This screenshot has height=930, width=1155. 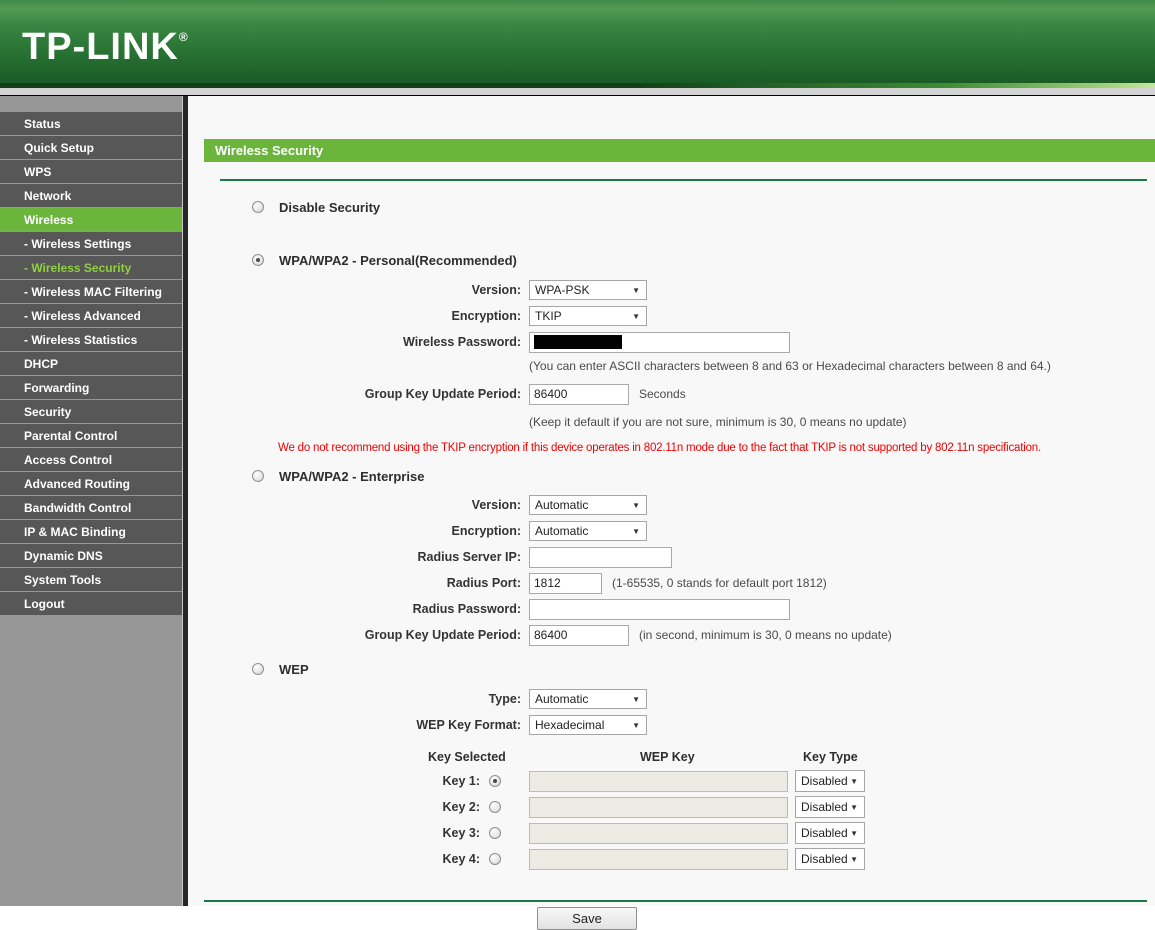 I want to click on disable-security-row: Disable Security, so click(x=671, y=207).